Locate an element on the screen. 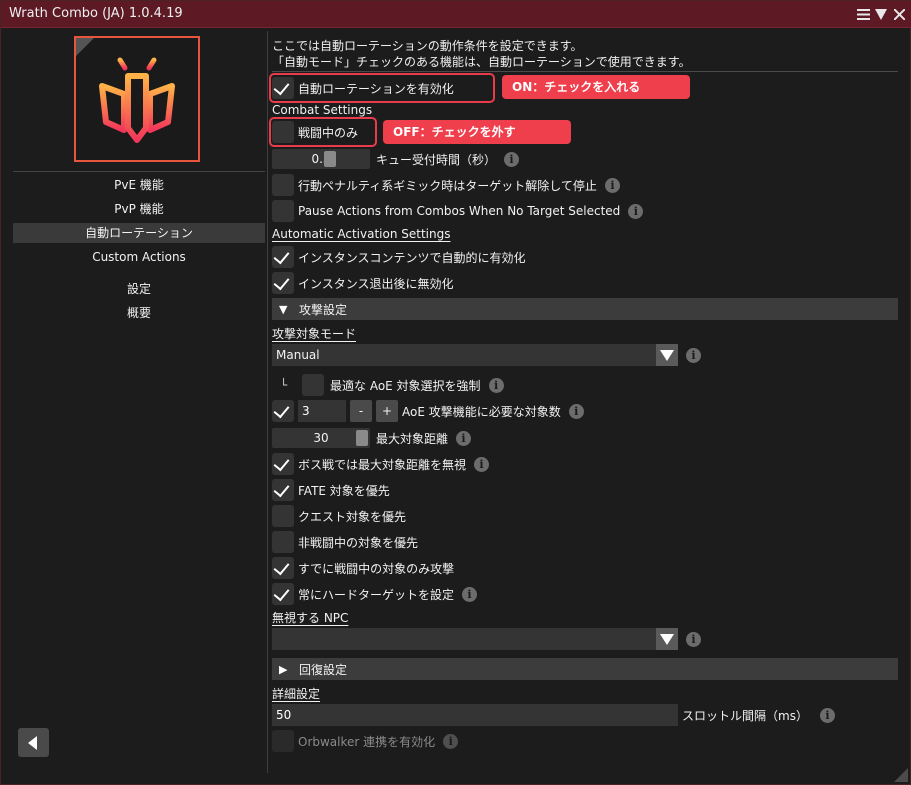  always-hard-target-row: 常にハードターゲットを設定 i is located at coordinates (375, 594).